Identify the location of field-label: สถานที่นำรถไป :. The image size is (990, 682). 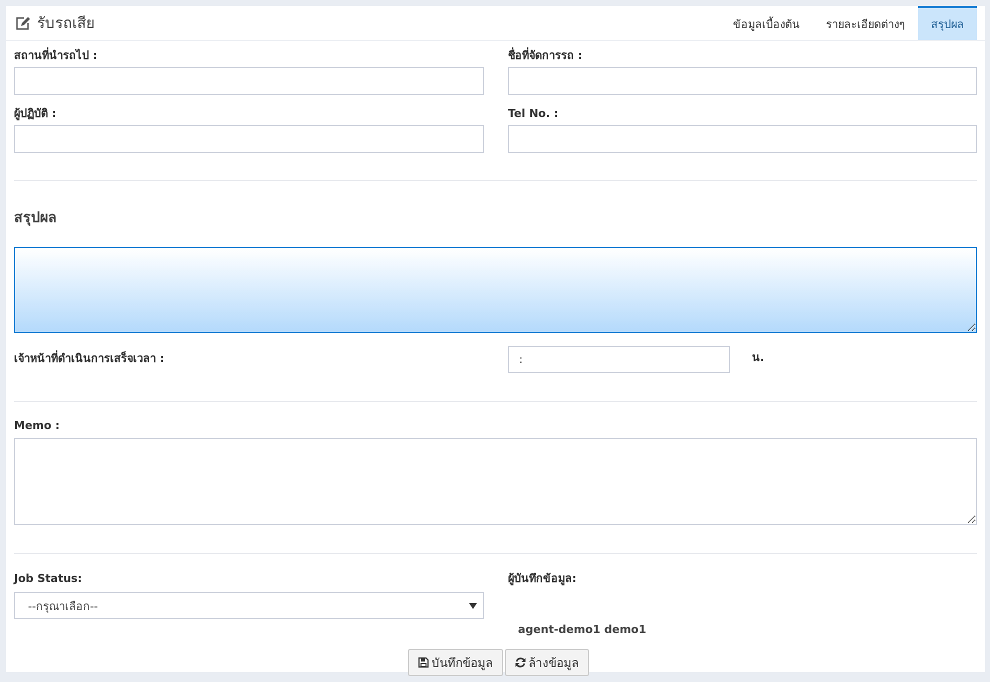
(56, 56).